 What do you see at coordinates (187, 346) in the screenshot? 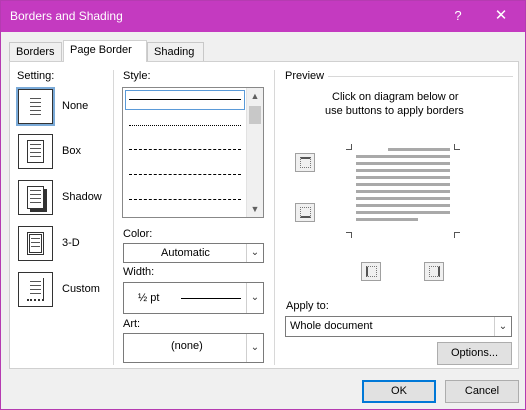
I see `art-value: (none)` at bounding box center [187, 346].